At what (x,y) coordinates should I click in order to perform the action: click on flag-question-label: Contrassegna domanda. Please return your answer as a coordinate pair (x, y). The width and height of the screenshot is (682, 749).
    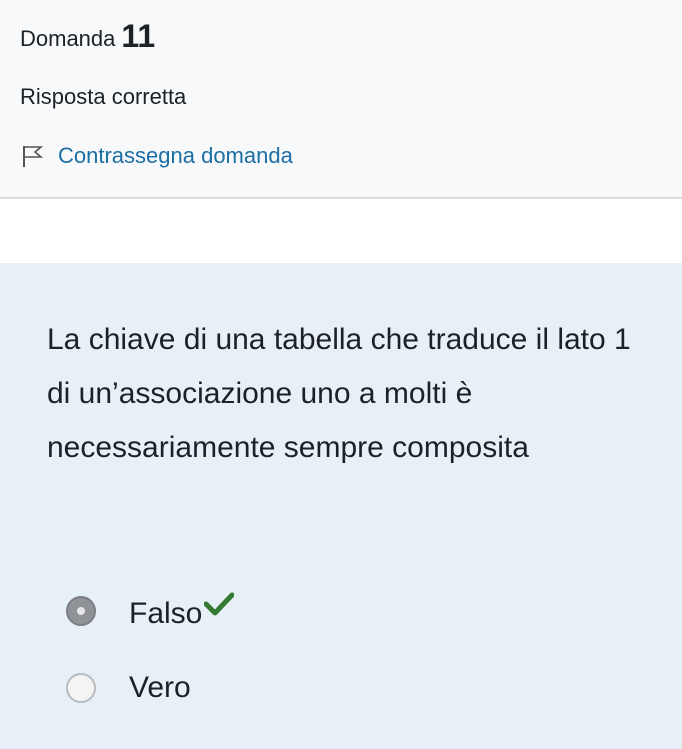
    Looking at the image, I should click on (175, 155).